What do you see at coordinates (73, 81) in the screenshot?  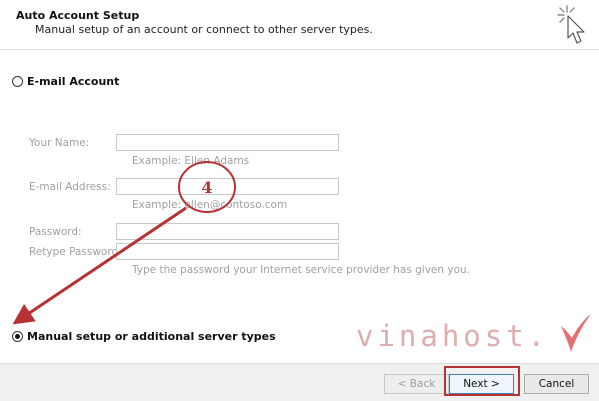 I see `email-account-label: E-mail Account` at bounding box center [73, 81].